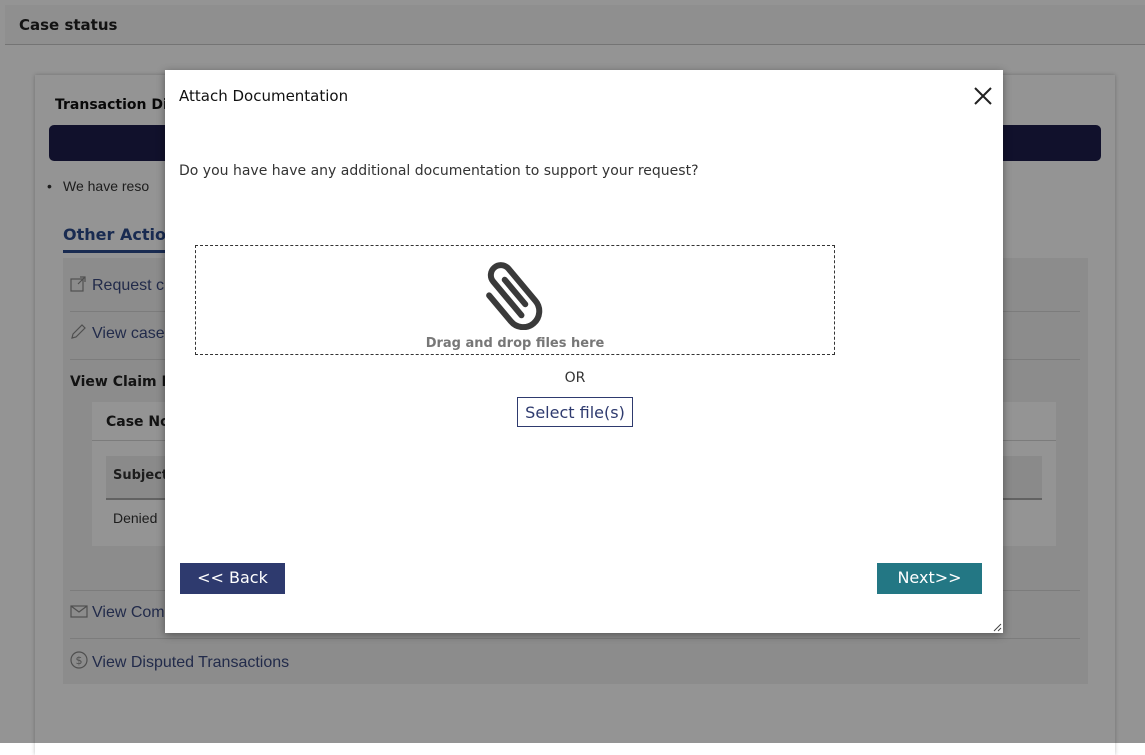  Describe the element at coordinates (264, 96) in the screenshot. I see `modal-title: Attach Documentation` at that location.